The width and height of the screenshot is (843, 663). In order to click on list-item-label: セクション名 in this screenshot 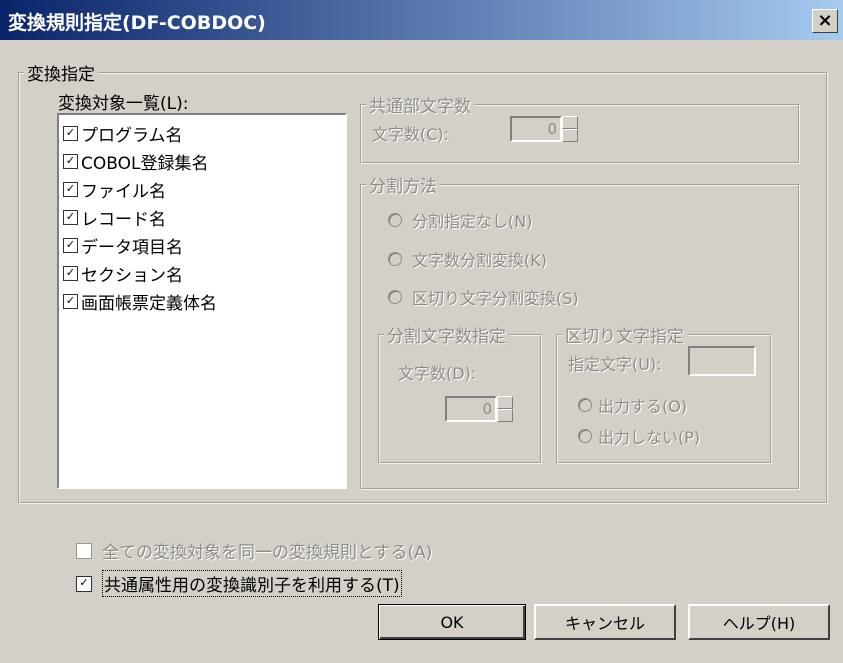, I will do `click(132, 275)`.